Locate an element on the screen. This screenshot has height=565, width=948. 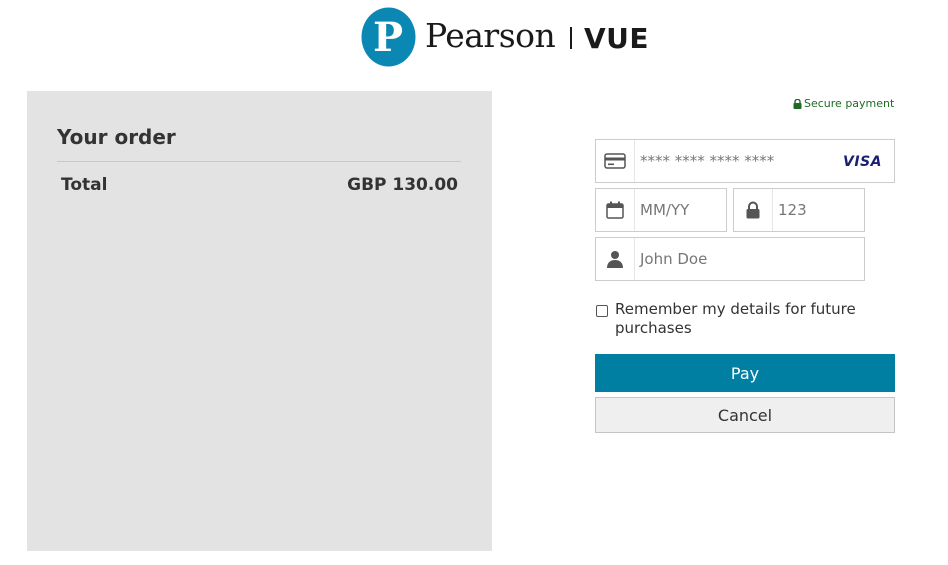
card-number-field: **** **** **** **** VISA is located at coordinates (745, 161).